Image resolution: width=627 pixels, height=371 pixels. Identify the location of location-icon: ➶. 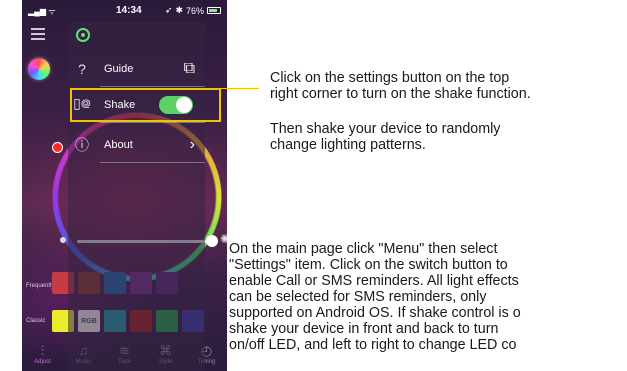
(168, 10).